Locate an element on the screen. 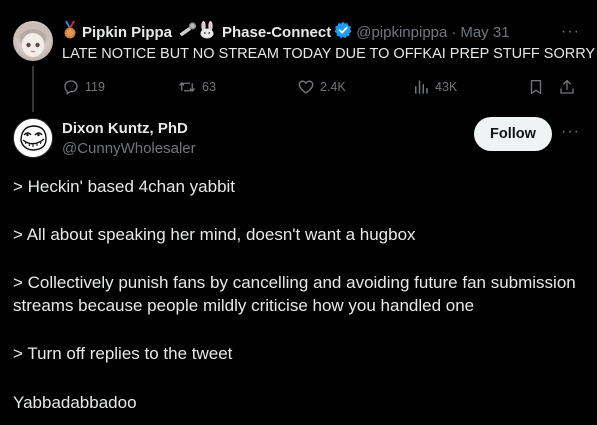 This screenshot has height=425, width=597. like-count: 2.4K is located at coordinates (333, 87).